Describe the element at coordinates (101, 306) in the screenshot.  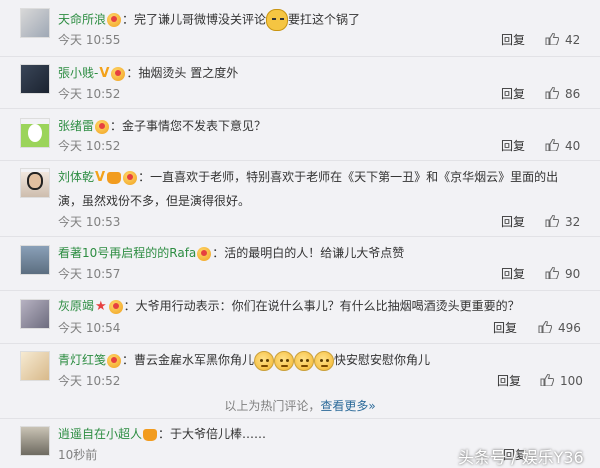
I see `star-icon: ★` at that location.